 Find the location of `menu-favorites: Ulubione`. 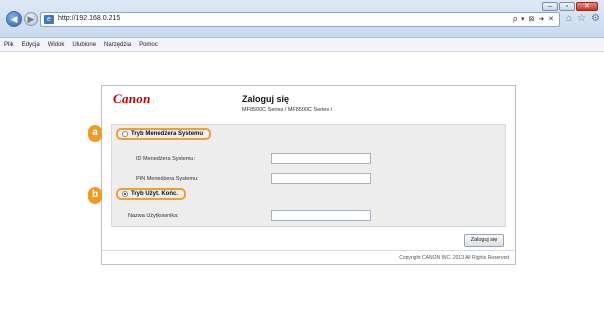

menu-favorites: Ulubione is located at coordinates (84, 45).